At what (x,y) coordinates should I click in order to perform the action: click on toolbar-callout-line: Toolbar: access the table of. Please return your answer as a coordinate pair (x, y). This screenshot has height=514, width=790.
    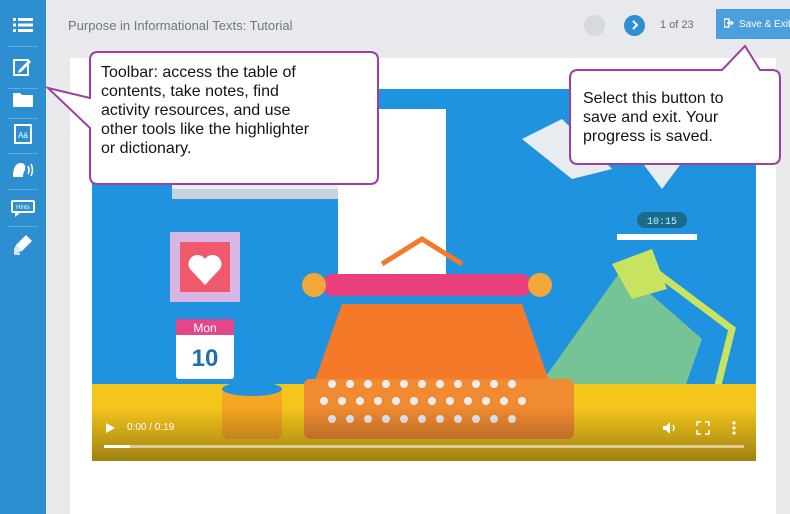
    Looking at the image, I should click on (198, 72).